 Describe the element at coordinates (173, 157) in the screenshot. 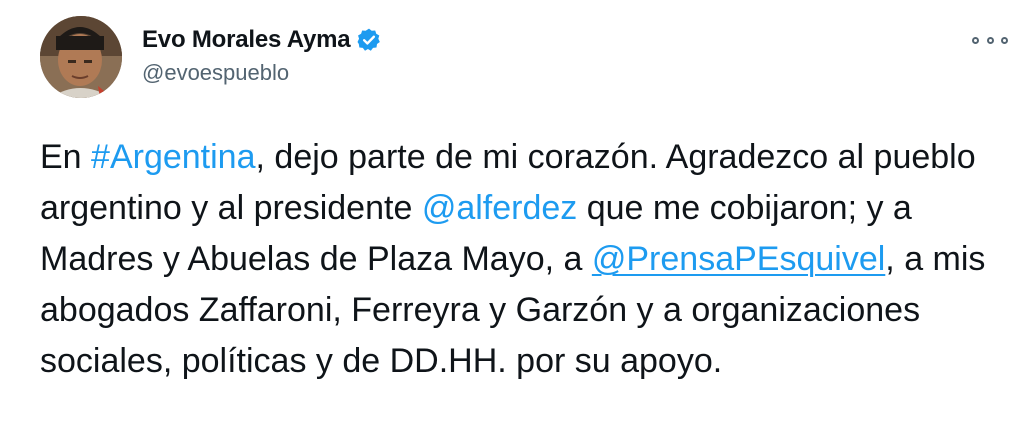

I see `hashtag-link: #Argentina` at that location.